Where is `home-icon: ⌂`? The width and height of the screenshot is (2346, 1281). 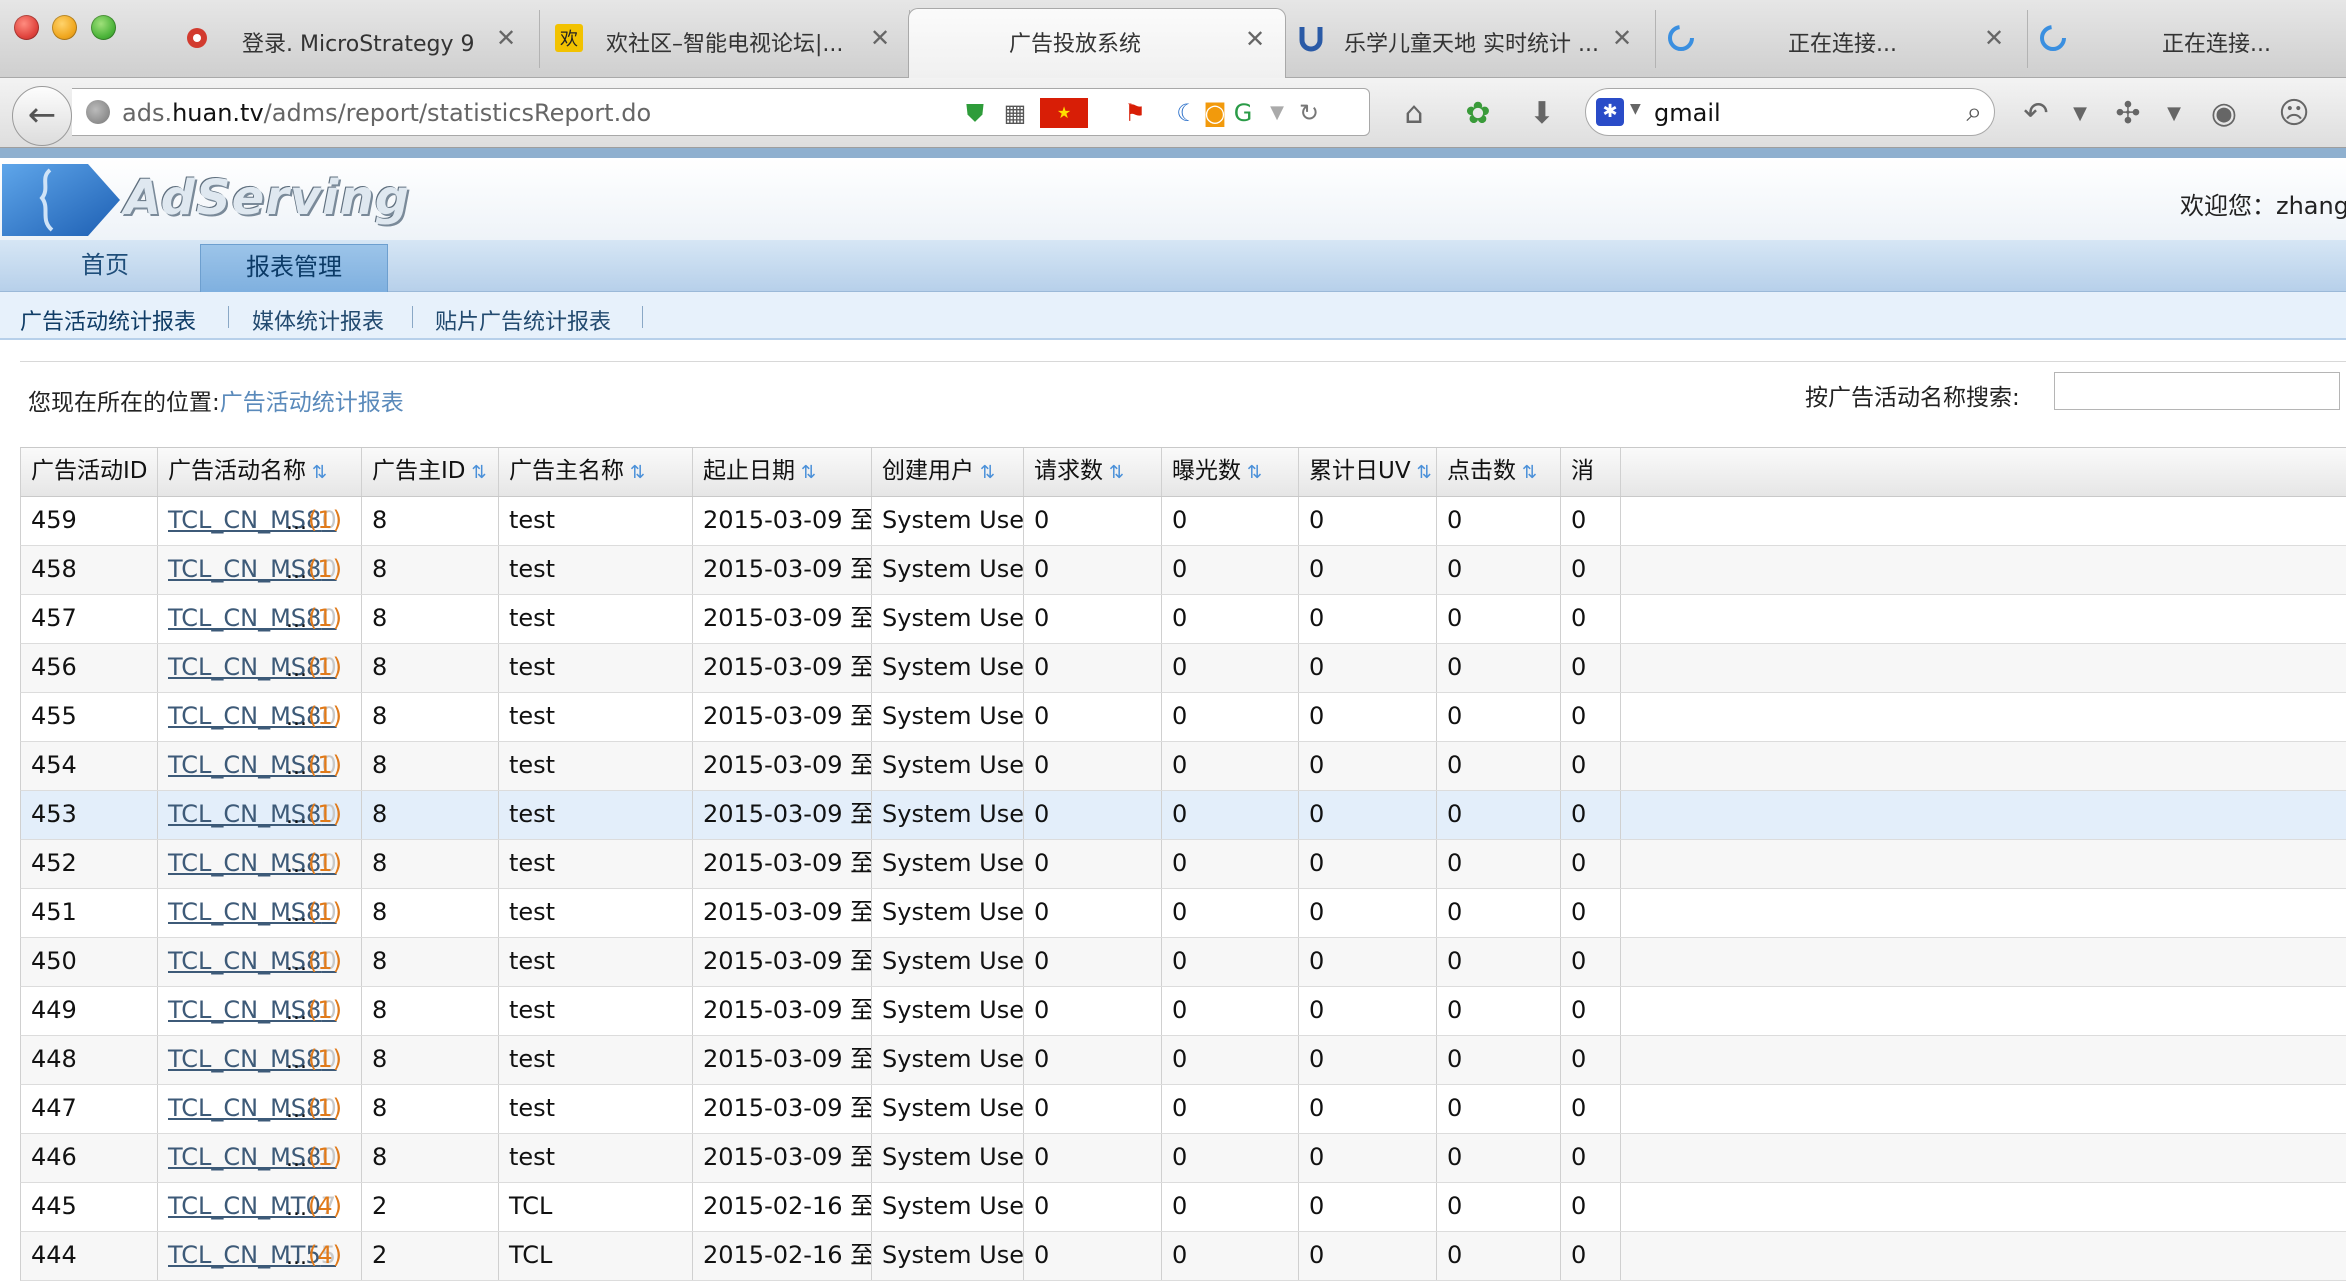 home-icon: ⌂ is located at coordinates (1414, 114).